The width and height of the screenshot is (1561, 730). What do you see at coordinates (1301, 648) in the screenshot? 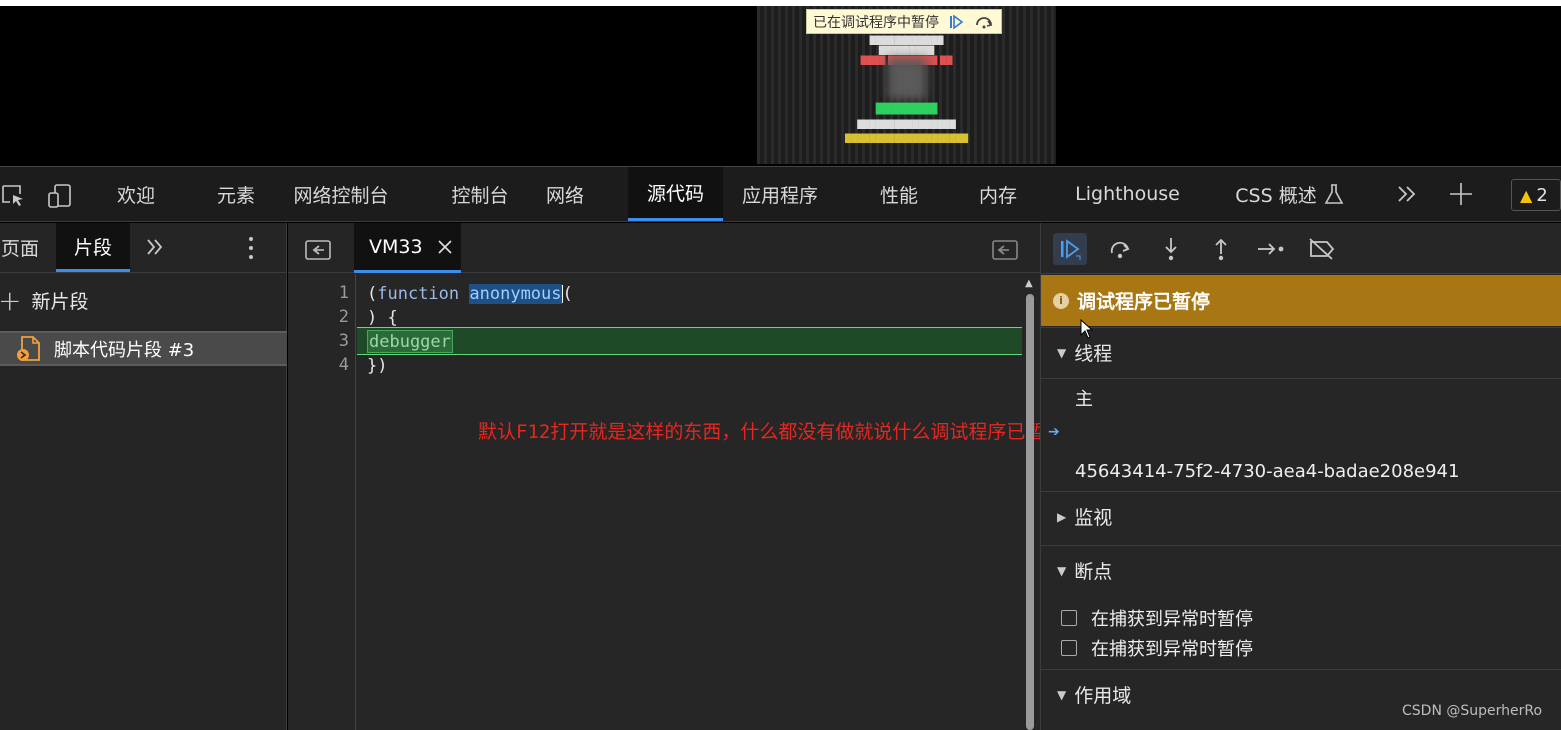
I see `pause-on-exceptions-option: 在捕获到异常时暂停` at bounding box center [1301, 648].